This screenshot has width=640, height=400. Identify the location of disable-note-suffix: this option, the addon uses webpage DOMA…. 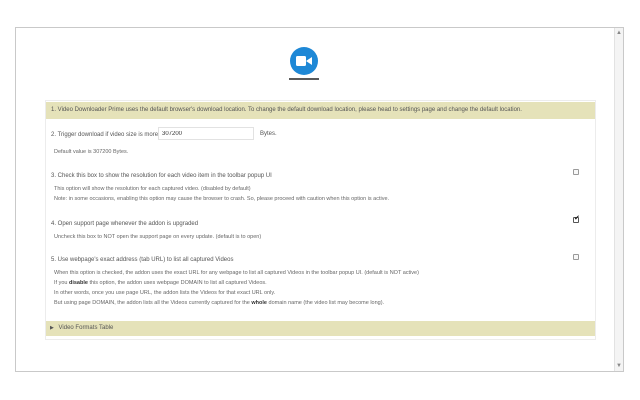
(178, 283).